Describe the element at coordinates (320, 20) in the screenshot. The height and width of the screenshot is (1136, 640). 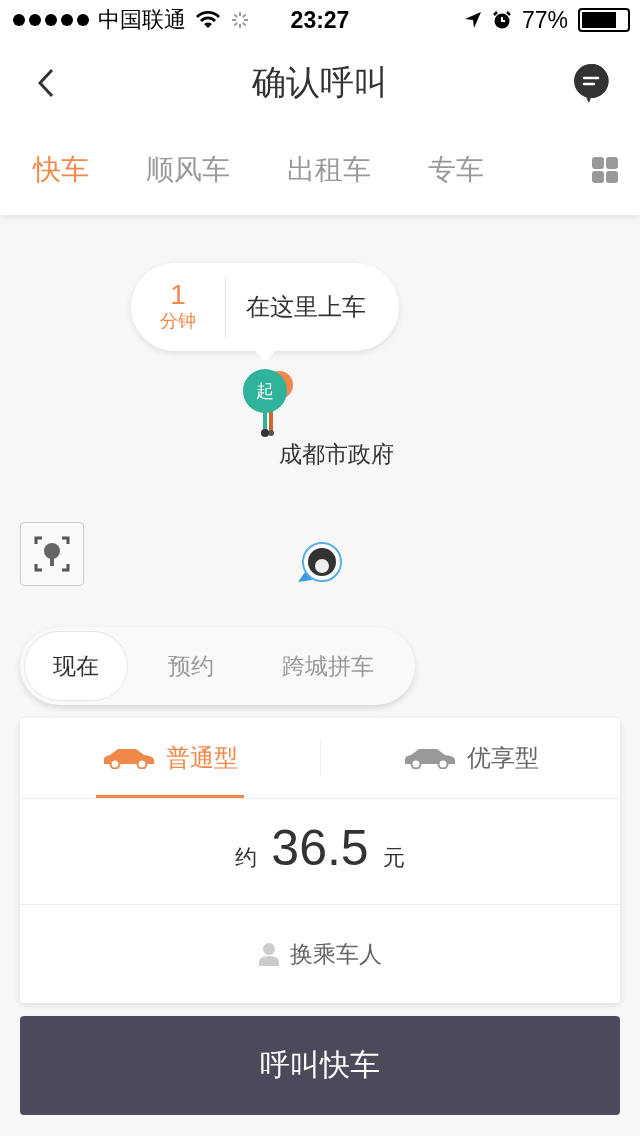
I see `clock-time: 23:27` at that location.